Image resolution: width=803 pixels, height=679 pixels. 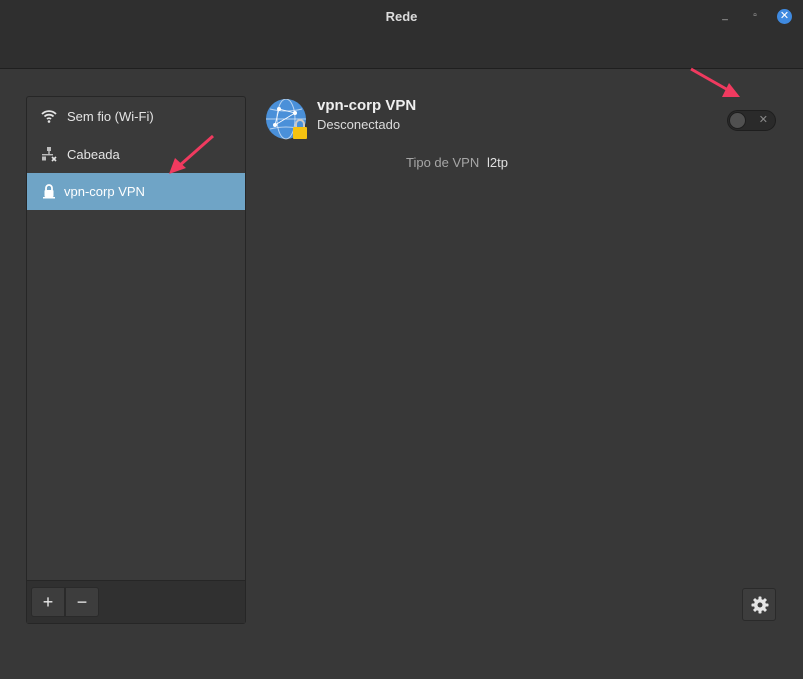 What do you see at coordinates (136, 601) in the screenshot?
I see `sidebar-toolbar: + −` at bounding box center [136, 601].